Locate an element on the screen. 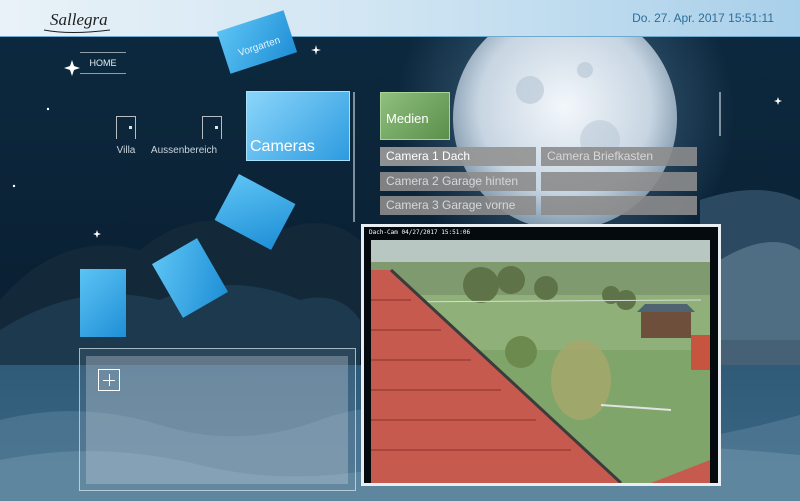 Image resolution: width=800 pixels, height=501 pixels. widget-panel is located at coordinates (217, 419).